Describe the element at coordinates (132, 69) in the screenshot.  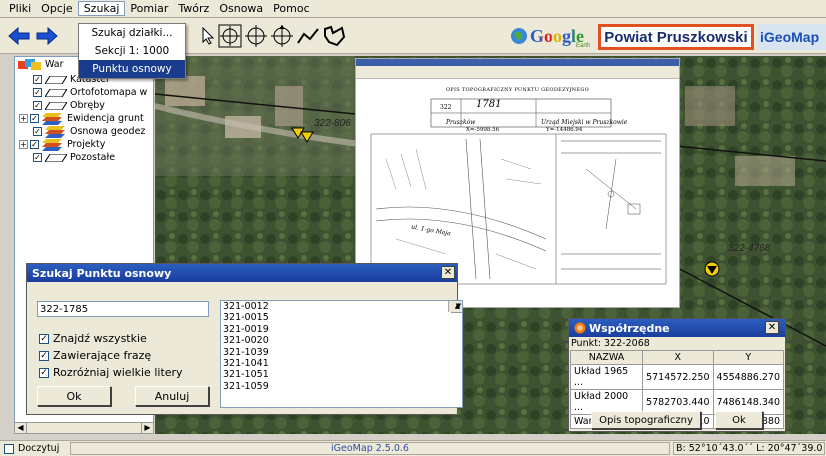
I see `menu-item-punktu-osnowy: Punktu osnowy` at that location.